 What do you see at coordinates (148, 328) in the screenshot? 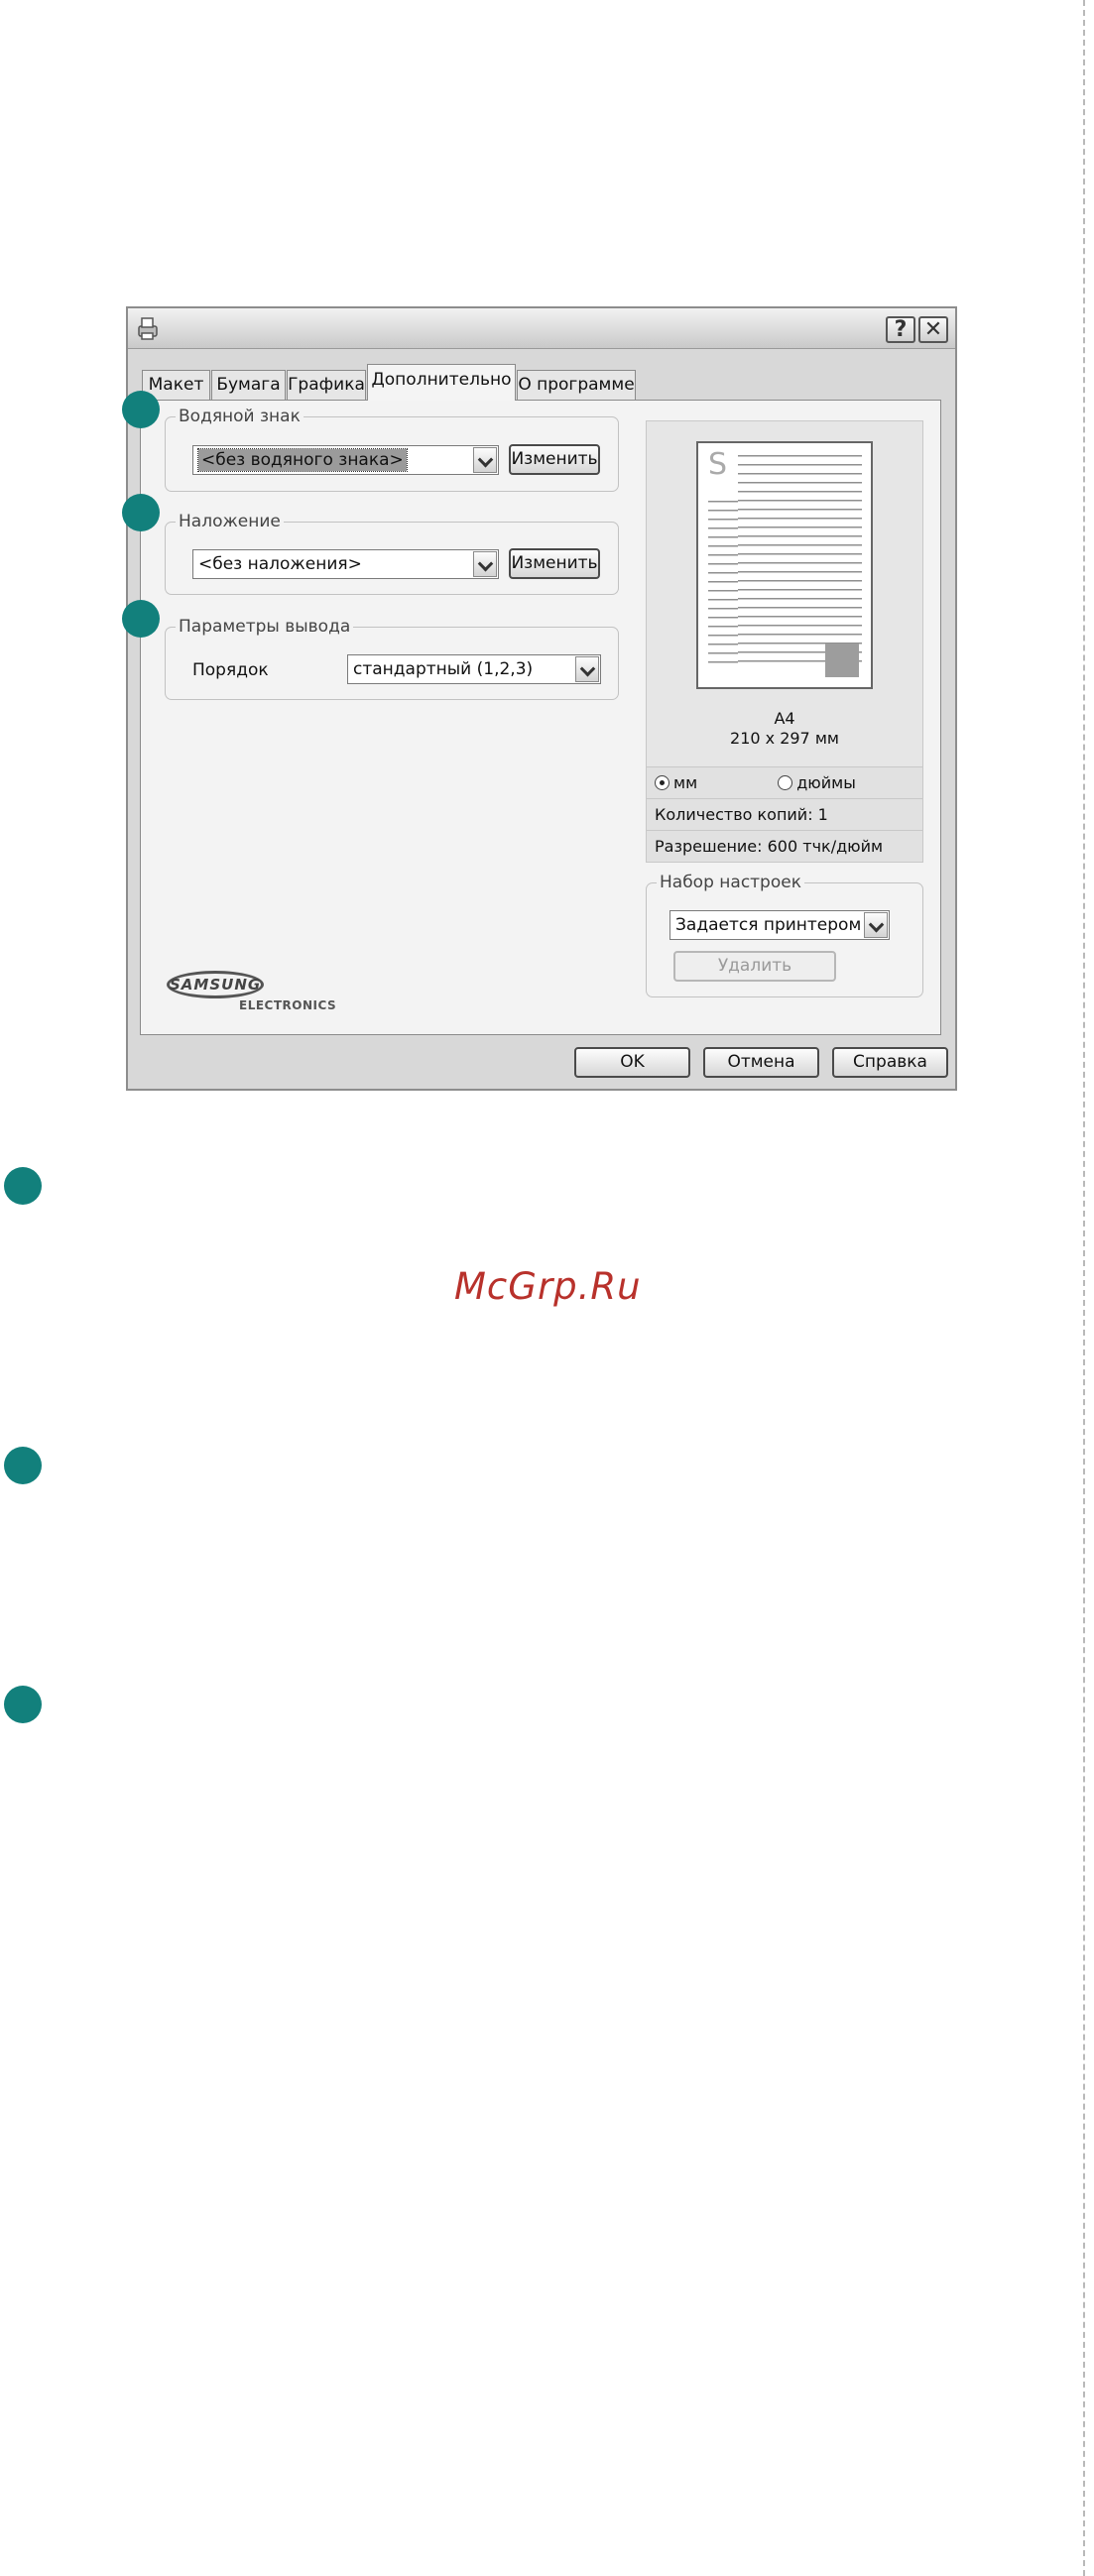
I see `printer-icon` at bounding box center [148, 328].